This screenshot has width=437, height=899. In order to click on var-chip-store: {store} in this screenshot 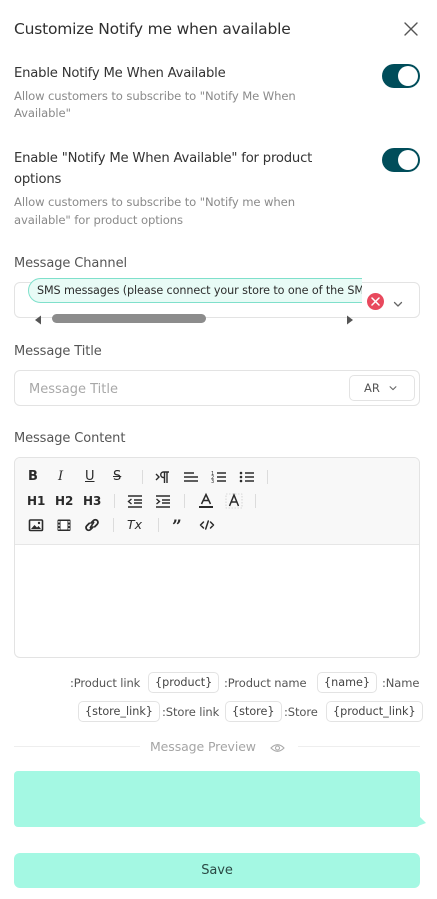, I will do `click(253, 711)`.